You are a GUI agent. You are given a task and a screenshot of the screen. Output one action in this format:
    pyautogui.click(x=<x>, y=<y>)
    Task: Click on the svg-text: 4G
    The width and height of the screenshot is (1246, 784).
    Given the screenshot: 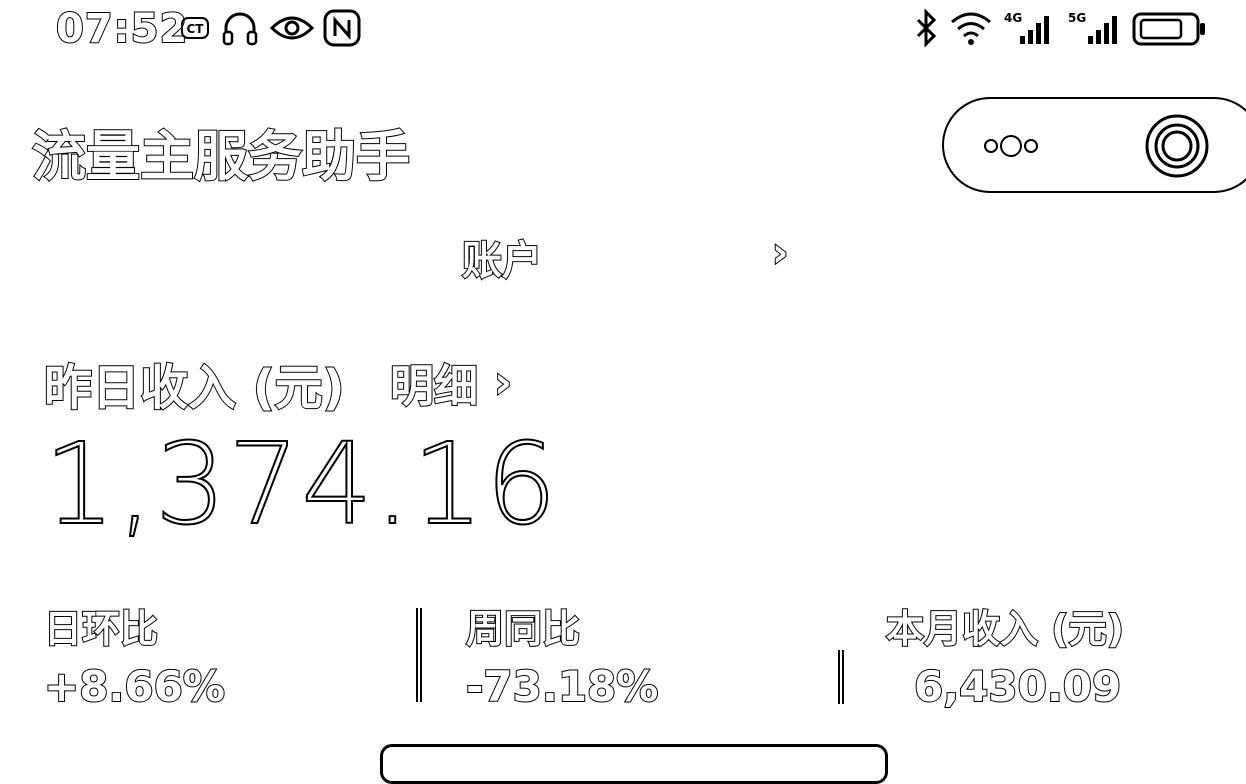 What is the action you would take?
    pyautogui.click(x=1013, y=18)
    